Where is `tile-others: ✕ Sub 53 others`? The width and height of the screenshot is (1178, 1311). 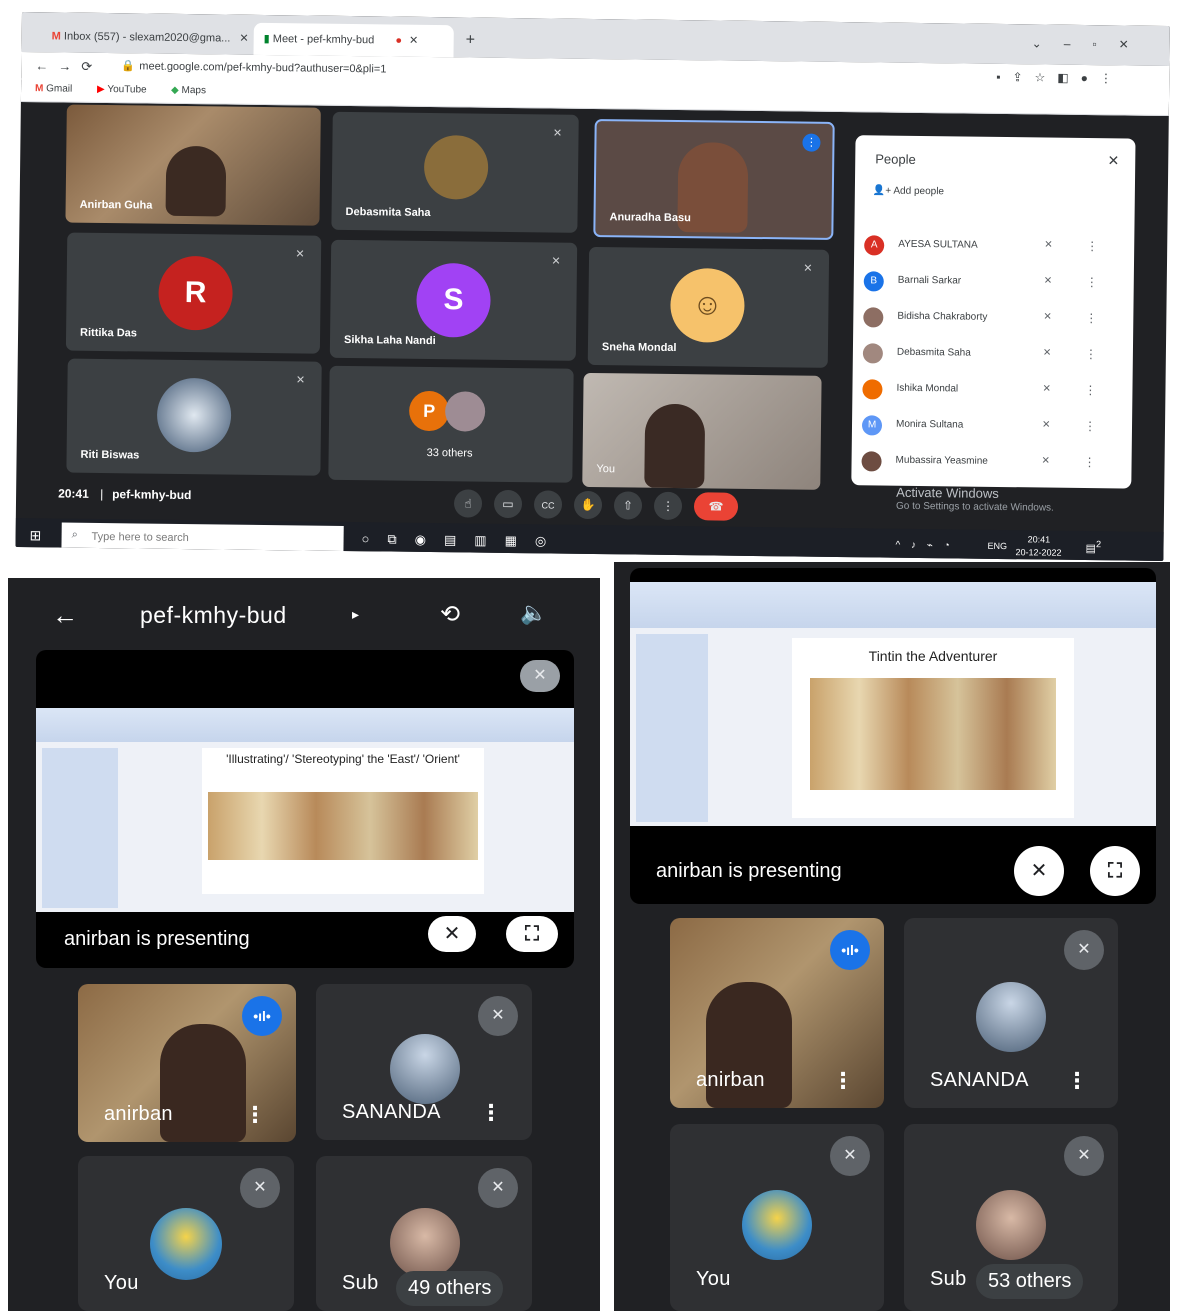
tile-others: ✕ Sub 53 others is located at coordinates (1011, 1217).